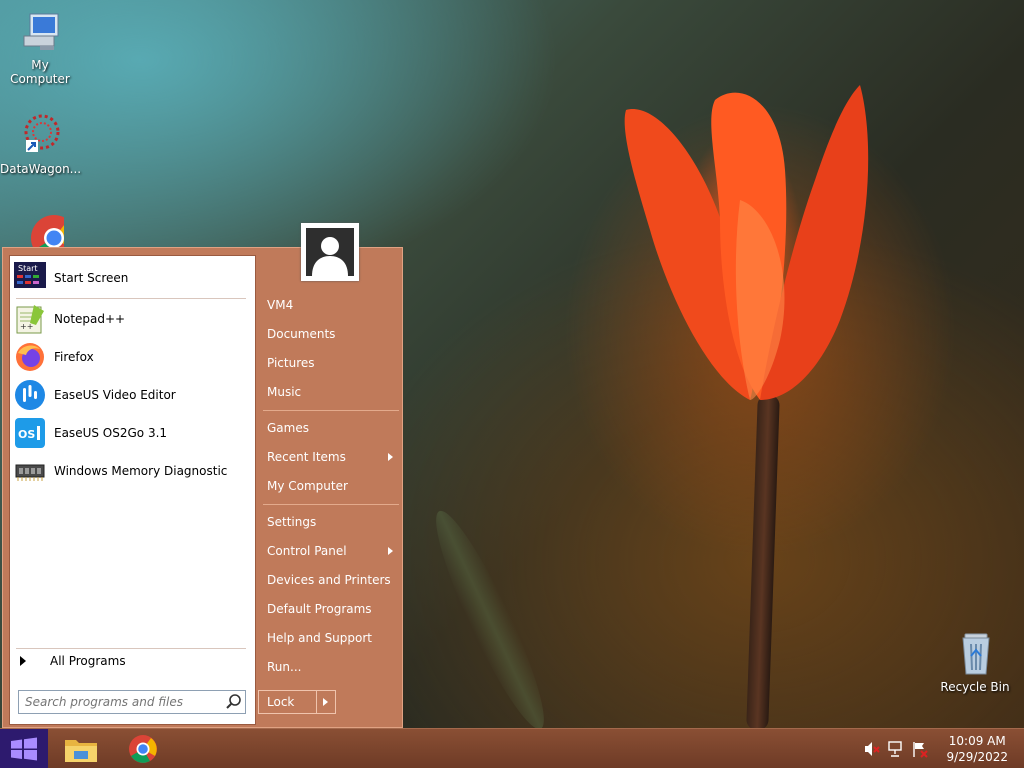 This screenshot has height=768, width=1024. I want to click on network-icon, so click(896, 749).